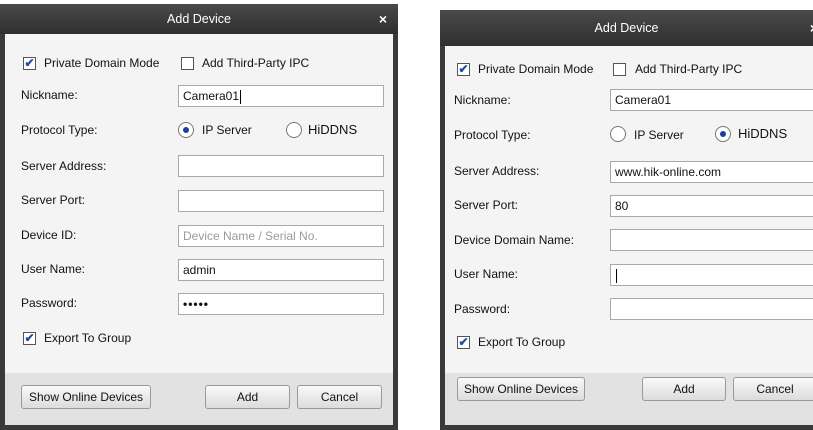  I want to click on server-address-input: www.hik-online.com, so click(711, 172).